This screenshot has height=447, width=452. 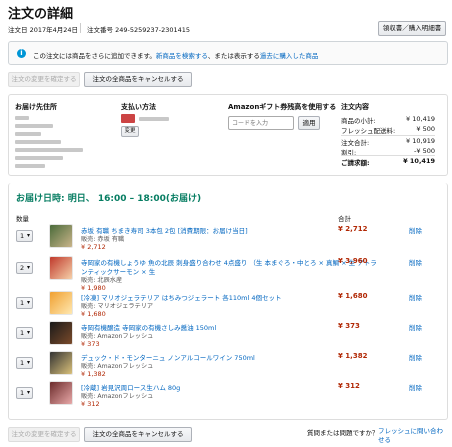 What do you see at coordinates (282, 107) in the screenshot?
I see `gift-card-heading: Amazonギフト券残高を使用する` at bounding box center [282, 107].